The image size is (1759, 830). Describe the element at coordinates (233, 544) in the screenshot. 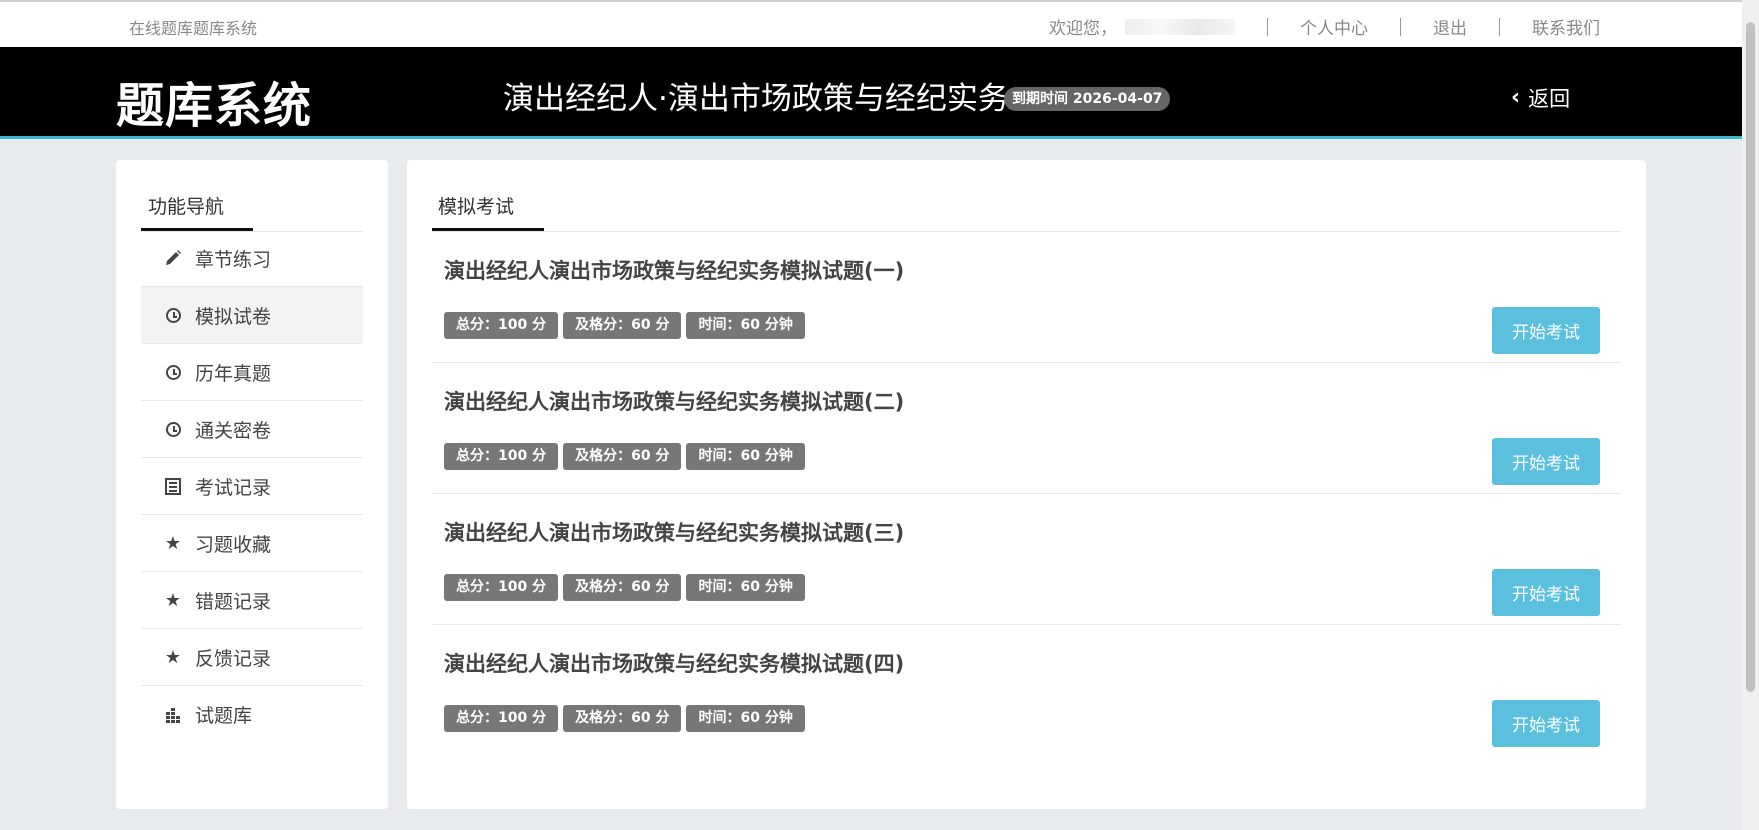

I see `sidebar-item-label: 习题收藏` at that location.